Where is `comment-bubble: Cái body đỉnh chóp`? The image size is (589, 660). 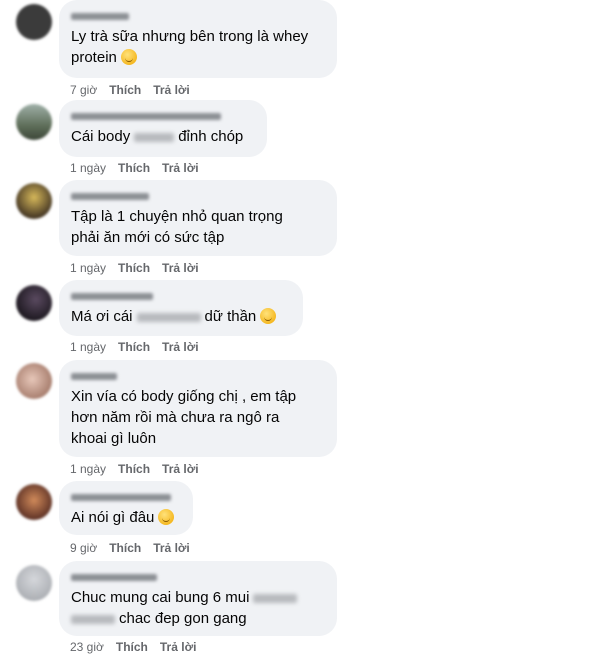 comment-bubble: Cái body đỉnh chóp is located at coordinates (163, 128).